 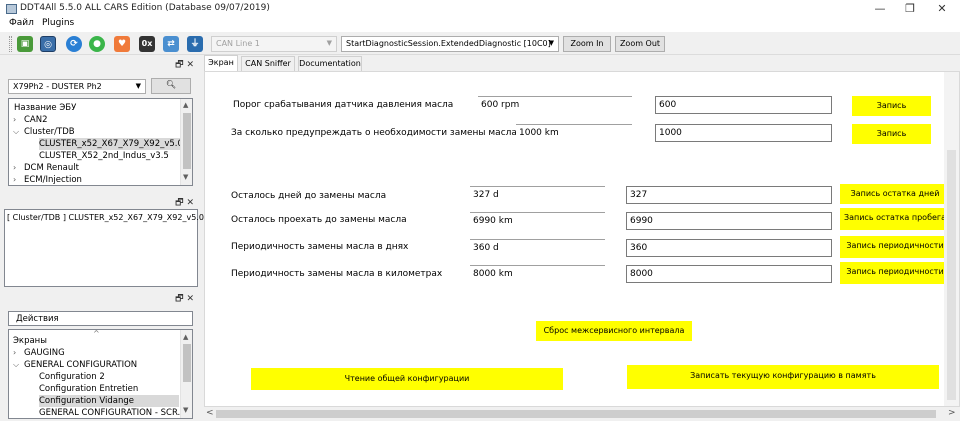 I want to click on search-ecu-button: 🔍︎, so click(x=171, y=86).